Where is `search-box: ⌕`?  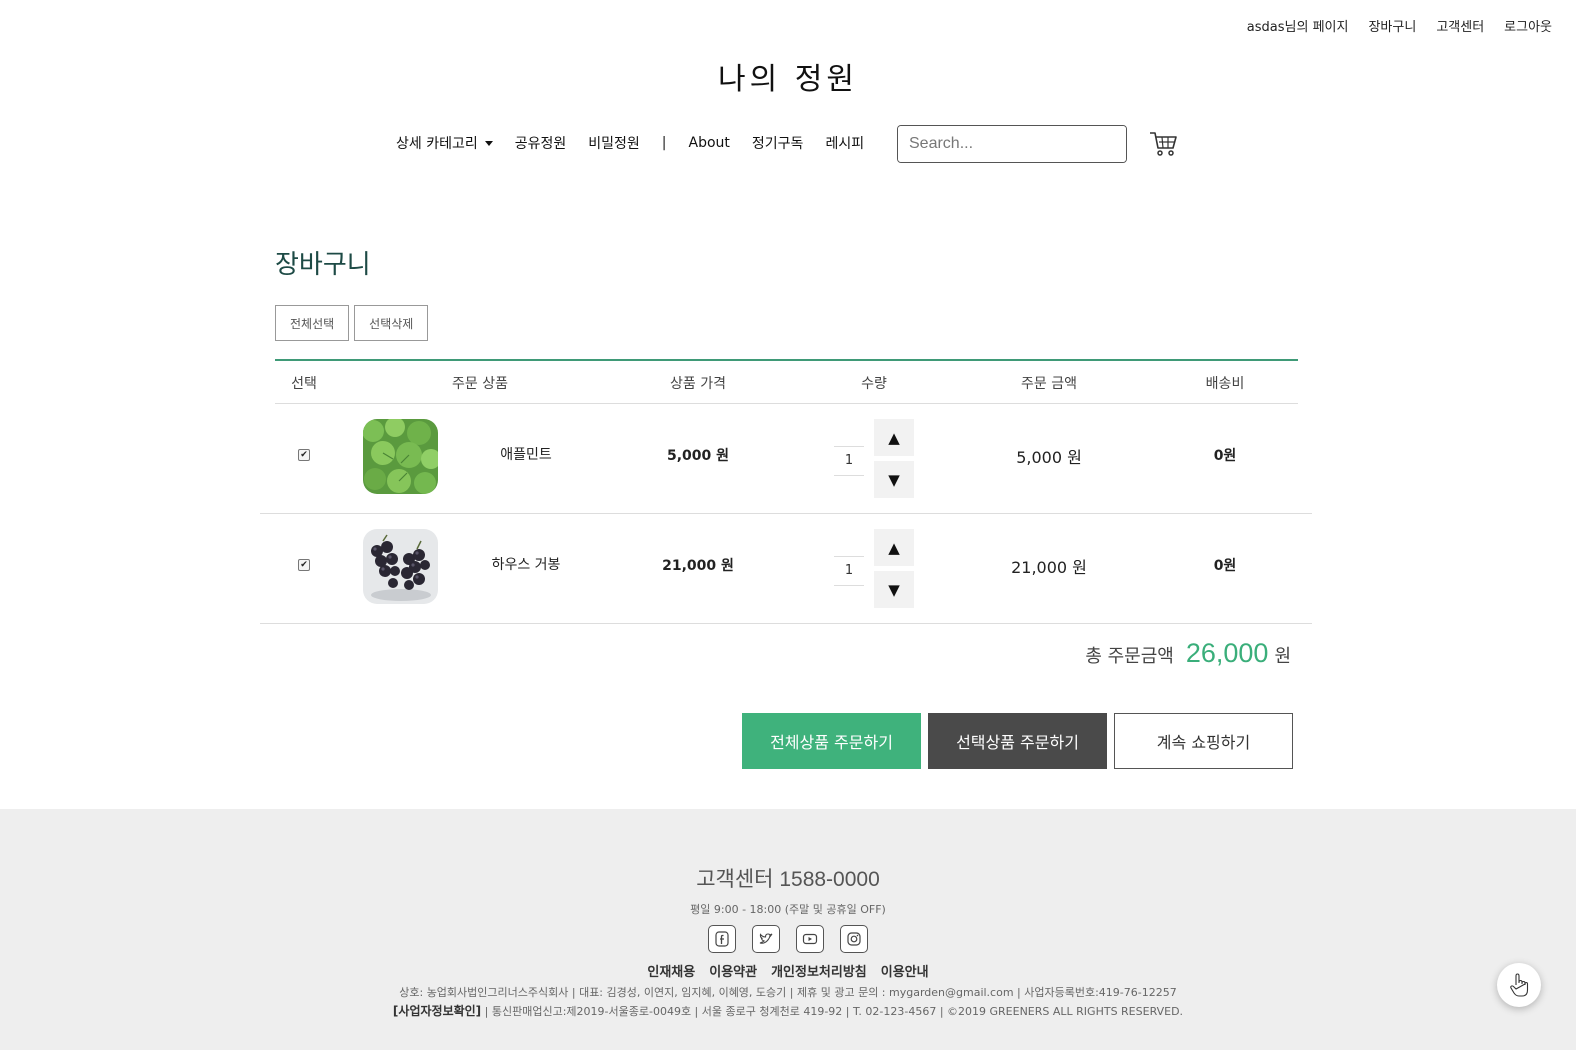 search-box: ⌕ is located at coordinates (1012, 144).